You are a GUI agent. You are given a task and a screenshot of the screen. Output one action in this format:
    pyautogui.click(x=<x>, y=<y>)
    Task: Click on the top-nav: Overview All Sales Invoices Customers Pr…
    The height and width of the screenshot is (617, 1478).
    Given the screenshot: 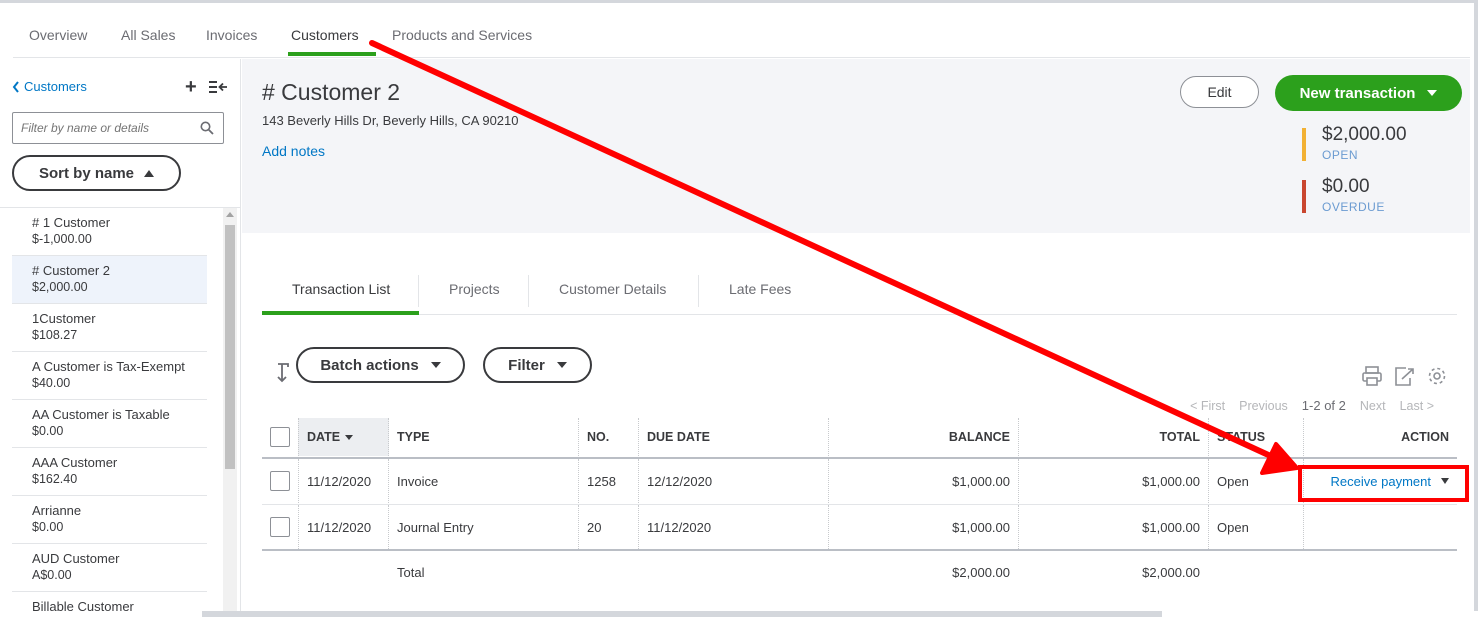 What is the action you would take?
    pyautogui.click(x=741, y=30)
    